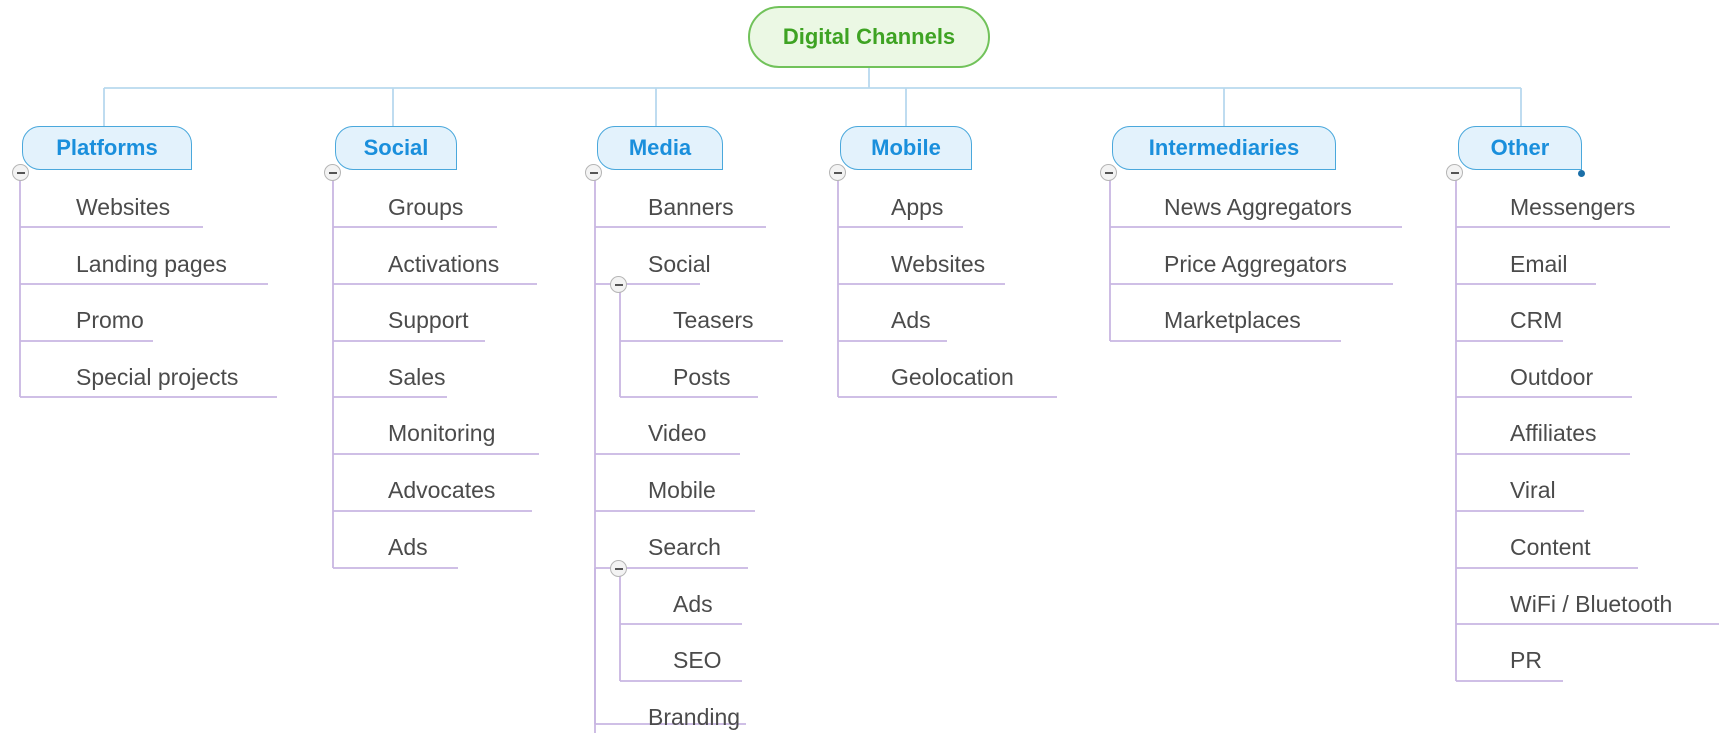 The image size is (1719, 733). Describe the element at coordinates (417, 377) in the screenshot. I see `subtopic-sales: Sales` at that location.